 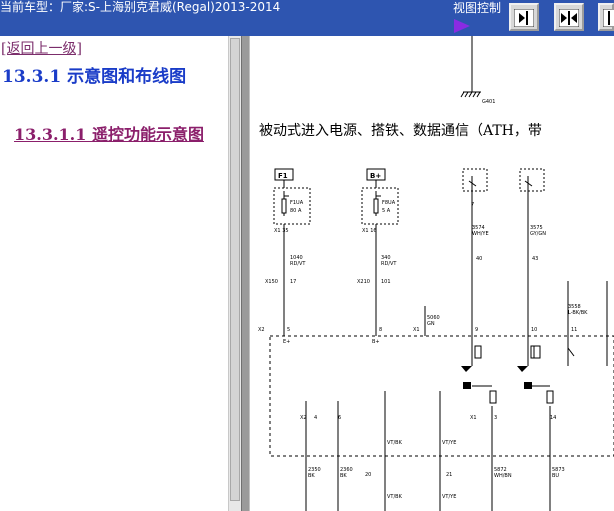 I want to click on expand-left-icon, so click(x=608, y=18).